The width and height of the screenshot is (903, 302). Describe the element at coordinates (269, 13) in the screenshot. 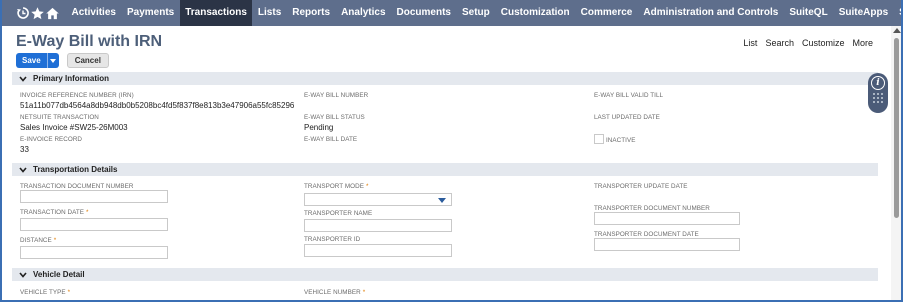

I see `nav-item-lists: Lists` at that location.